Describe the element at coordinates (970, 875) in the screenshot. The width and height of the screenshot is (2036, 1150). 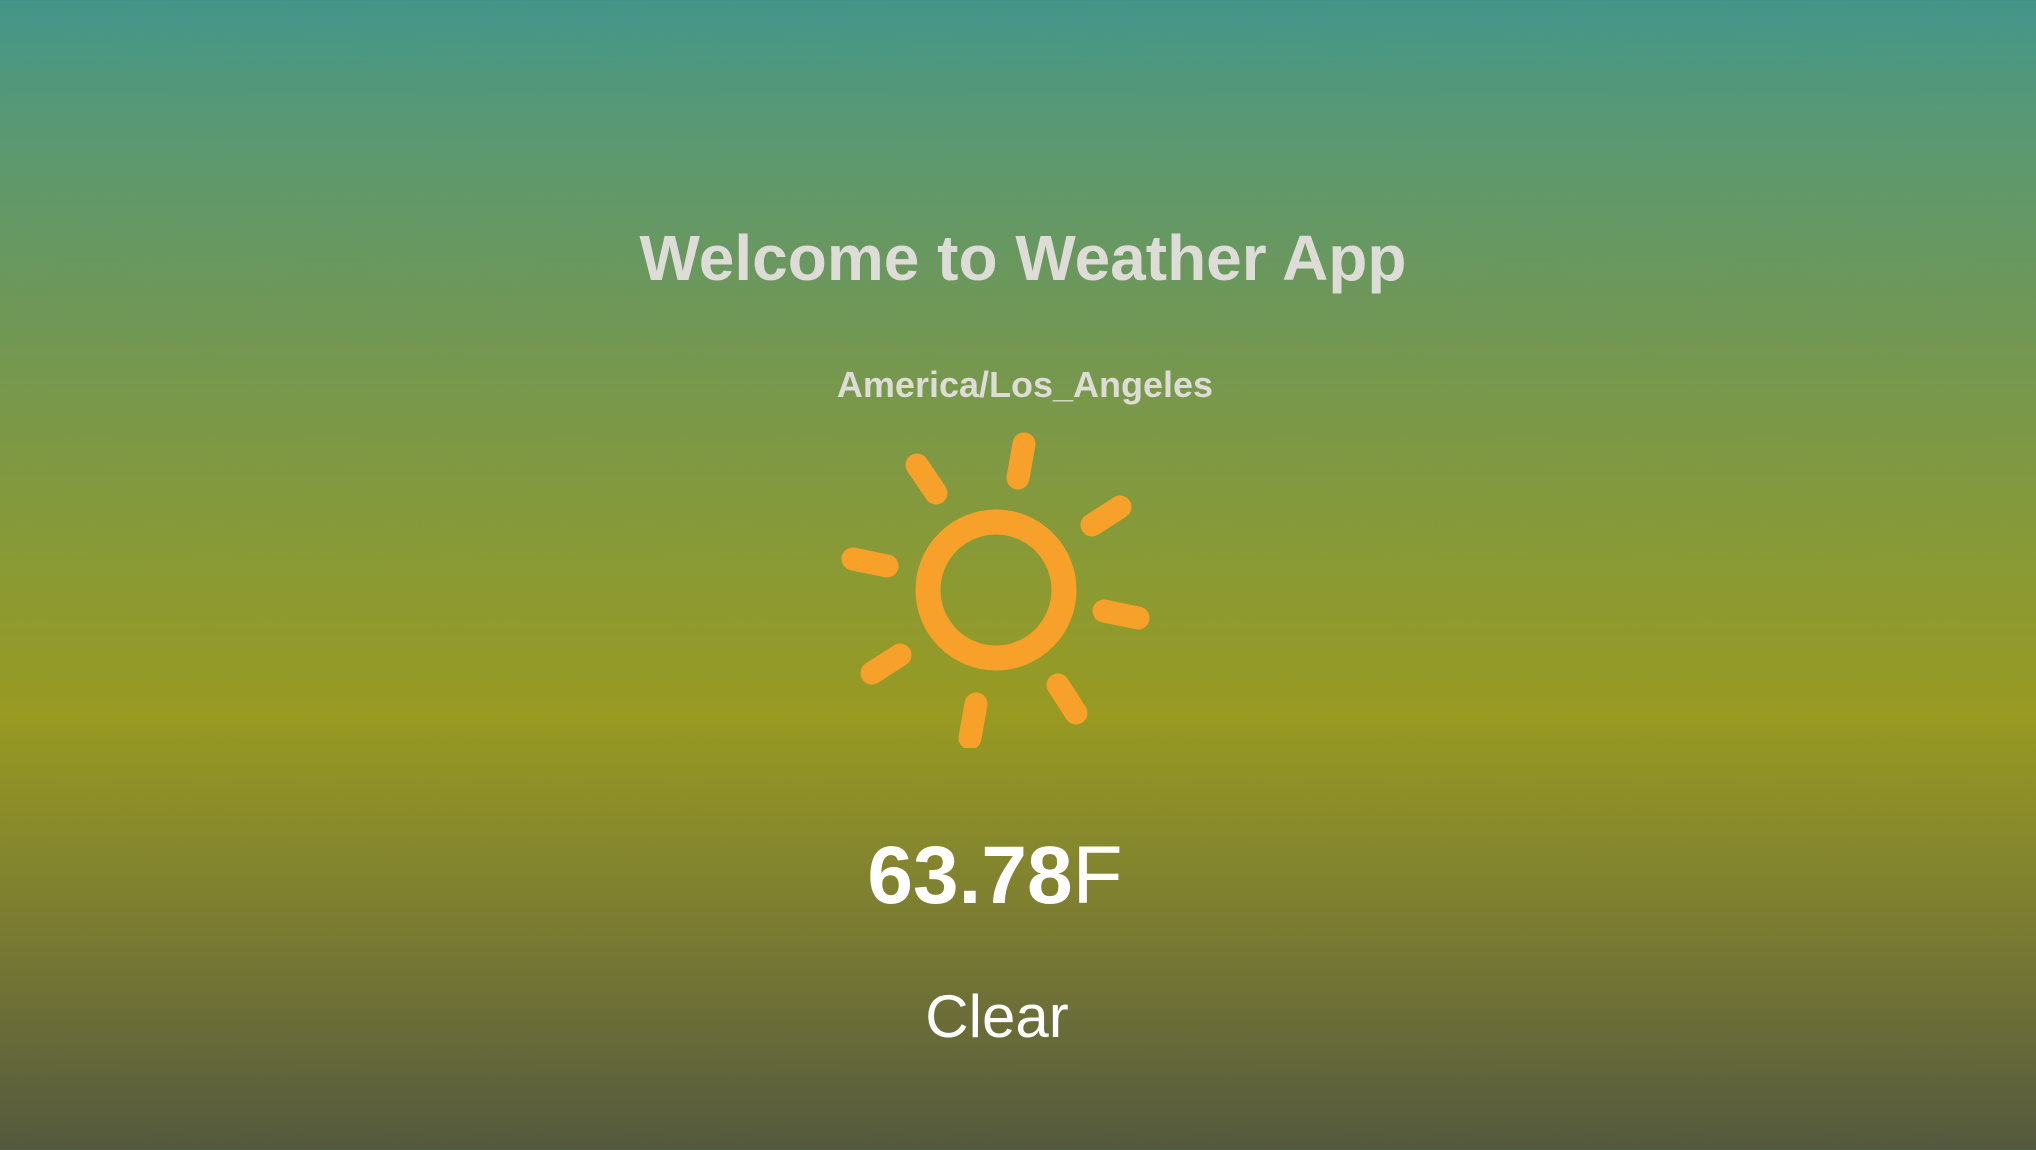
I see `temperature-value: 63.78` at that location.